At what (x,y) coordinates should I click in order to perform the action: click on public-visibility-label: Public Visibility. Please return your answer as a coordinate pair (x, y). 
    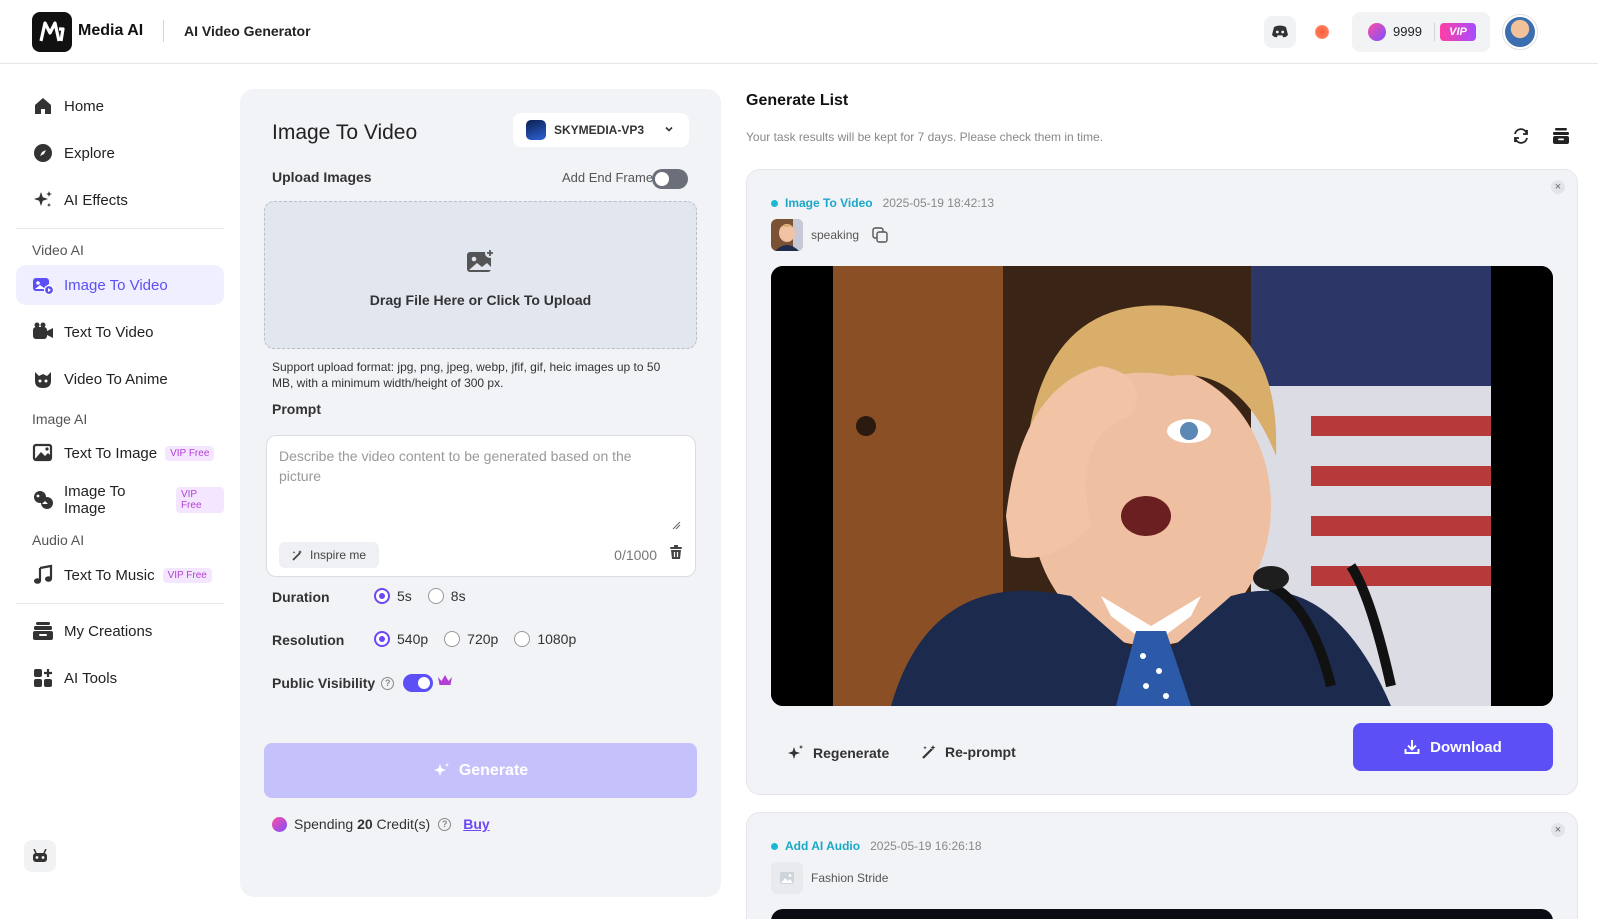
    Looking at the image, I should click on (324, 683).